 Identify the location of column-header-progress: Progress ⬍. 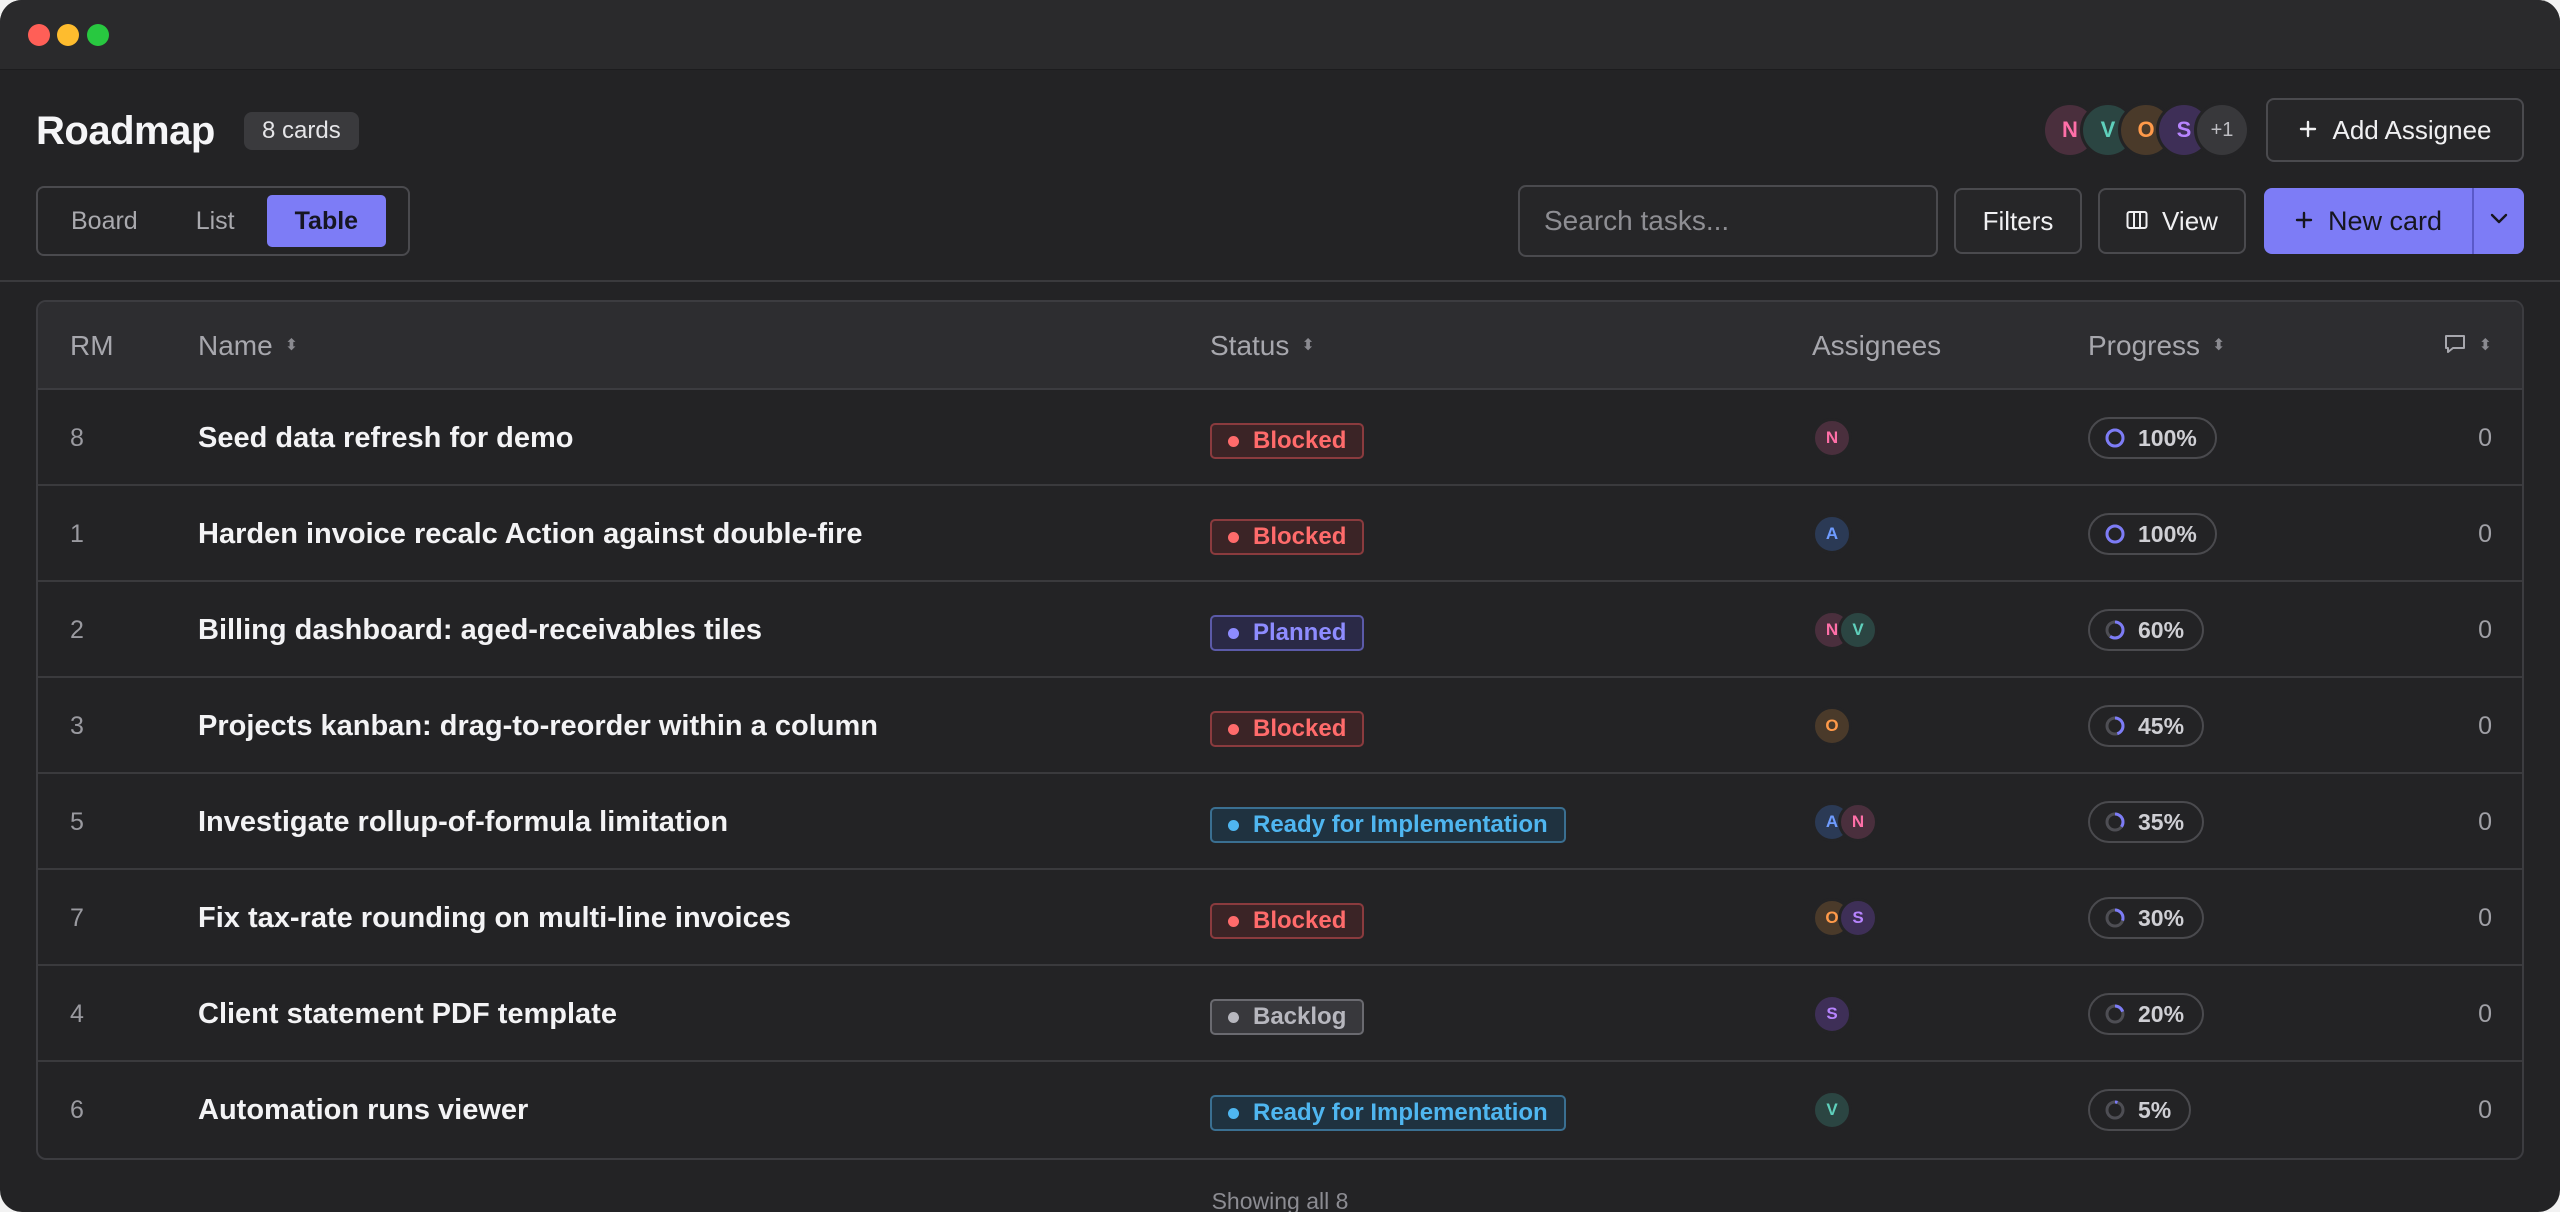
(2156, 346).